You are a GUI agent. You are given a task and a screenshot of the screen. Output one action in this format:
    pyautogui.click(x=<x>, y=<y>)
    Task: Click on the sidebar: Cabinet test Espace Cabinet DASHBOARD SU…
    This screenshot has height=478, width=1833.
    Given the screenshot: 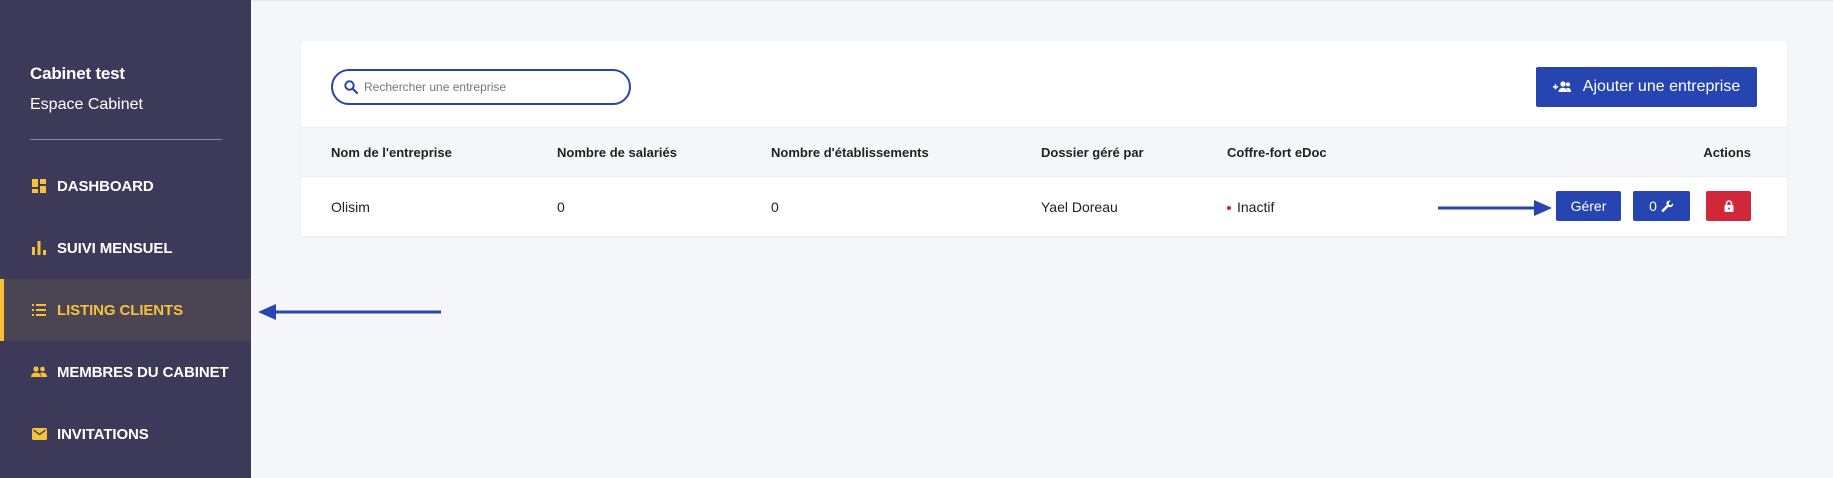 What is the action you would take?
    pyautogui.click(x=125, y=239)
    